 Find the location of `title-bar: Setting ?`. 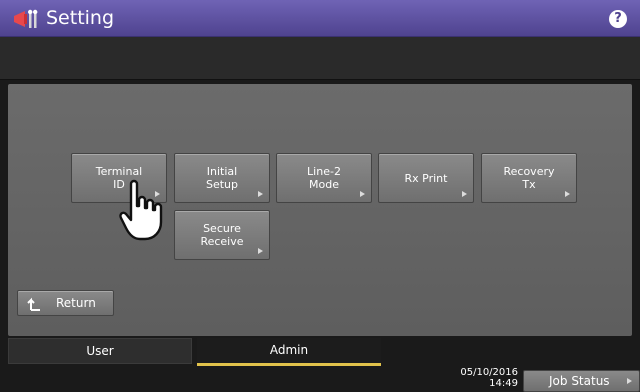

title-bar: Setting ? is located at coordinates (320, 18).